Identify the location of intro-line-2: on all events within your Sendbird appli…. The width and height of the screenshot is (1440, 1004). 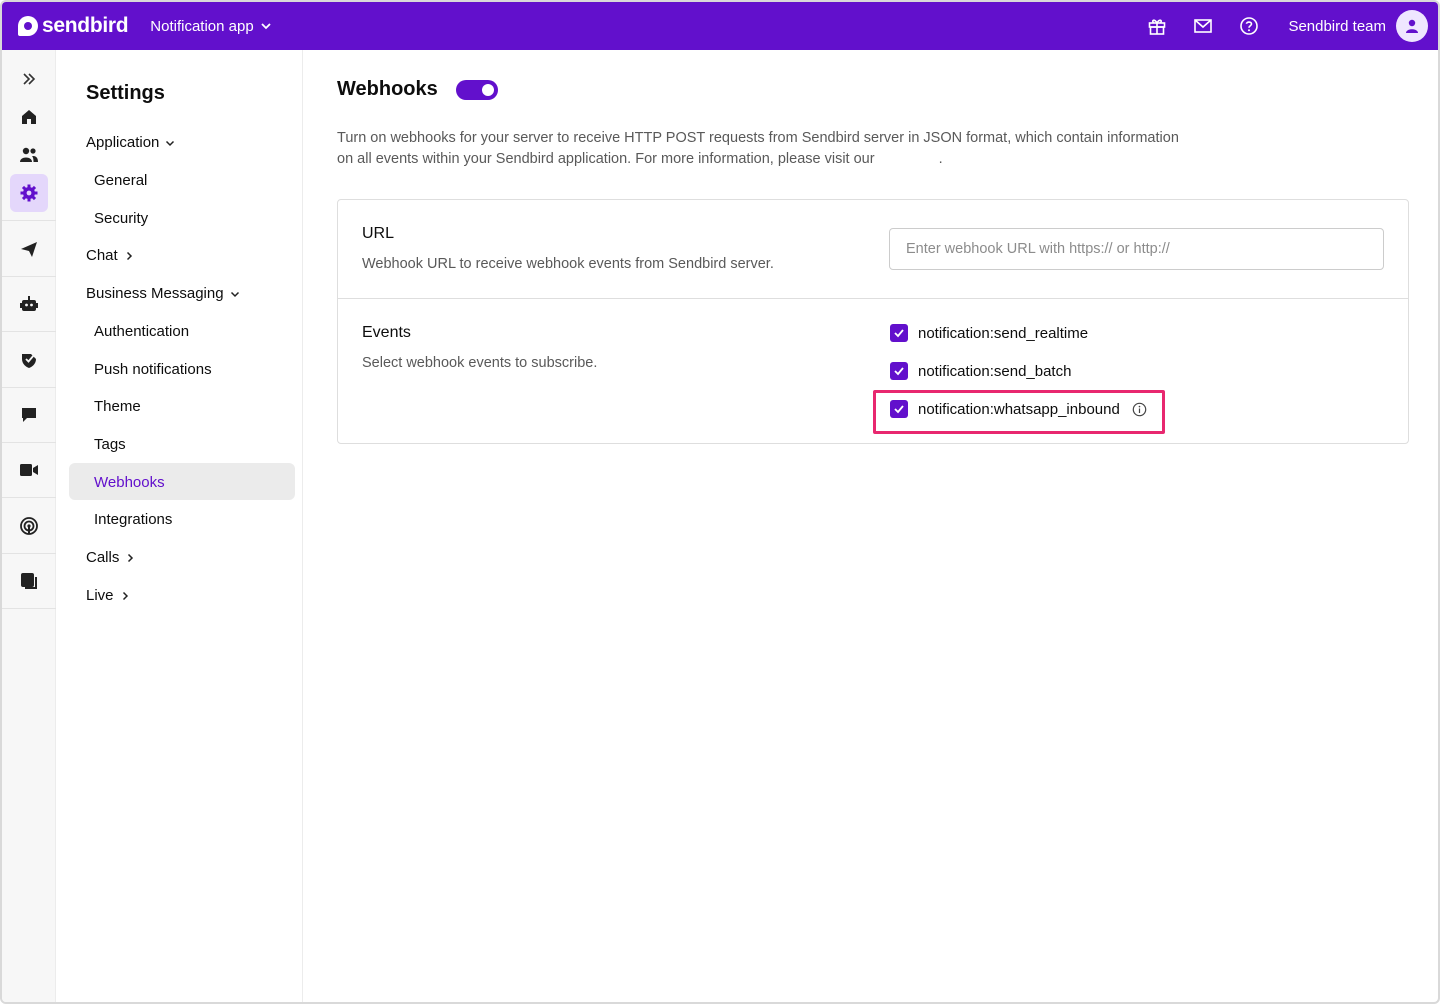
(787, 159).